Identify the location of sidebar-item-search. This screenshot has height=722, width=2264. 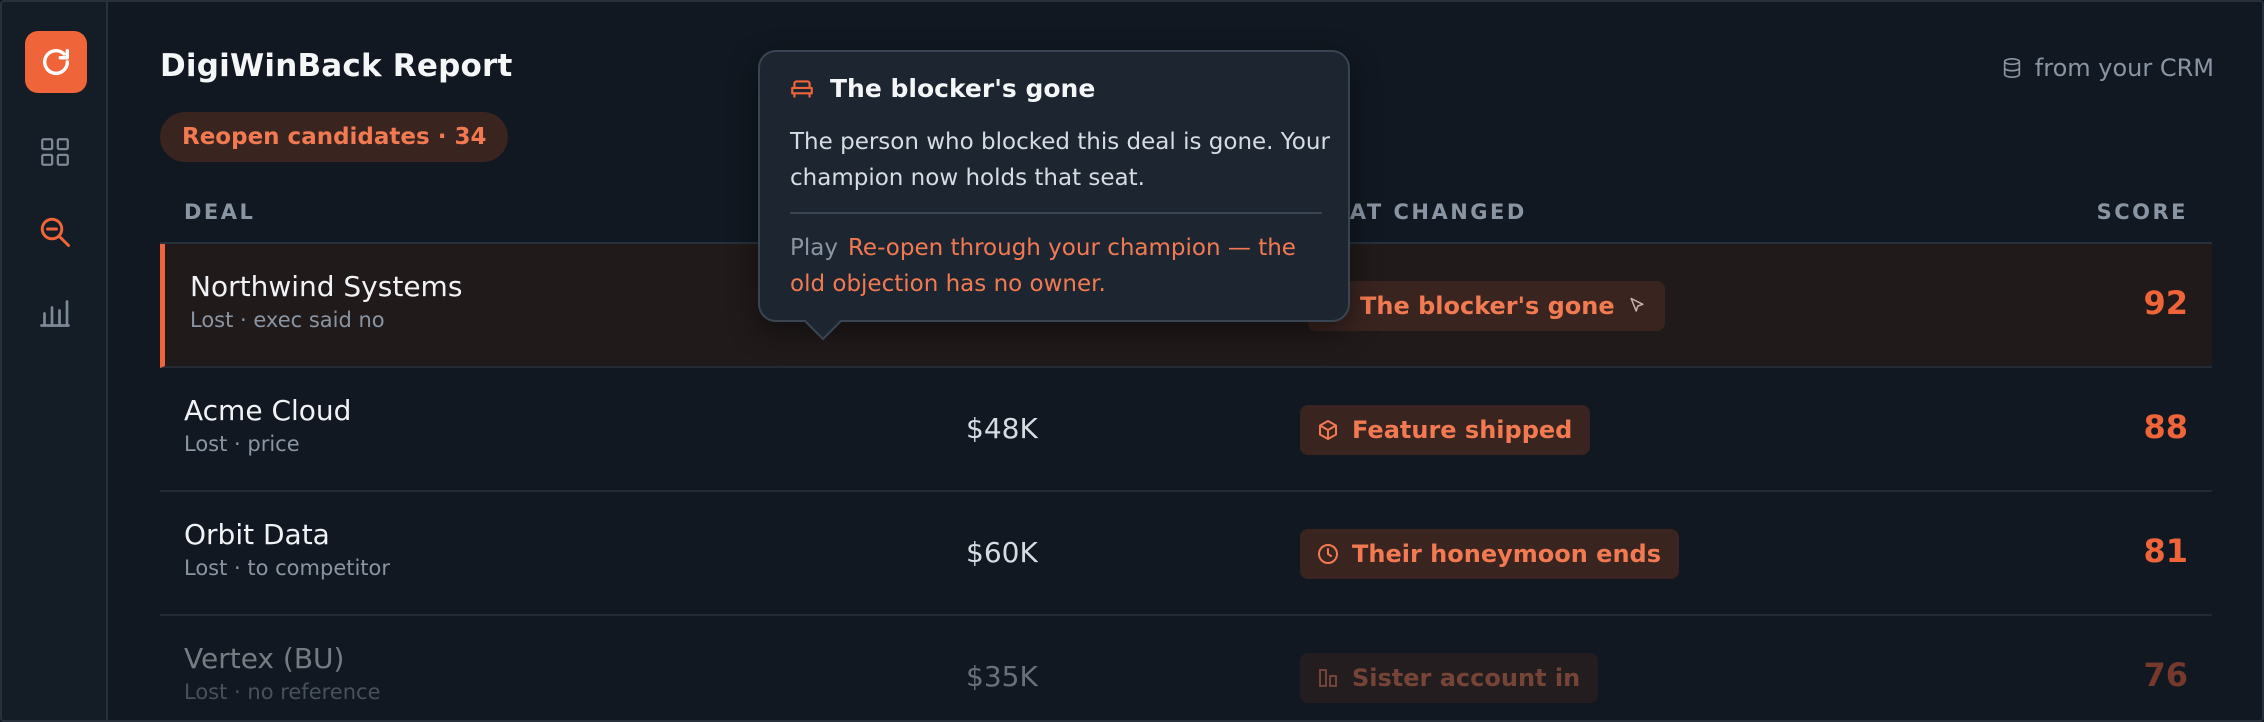
(55, 232).